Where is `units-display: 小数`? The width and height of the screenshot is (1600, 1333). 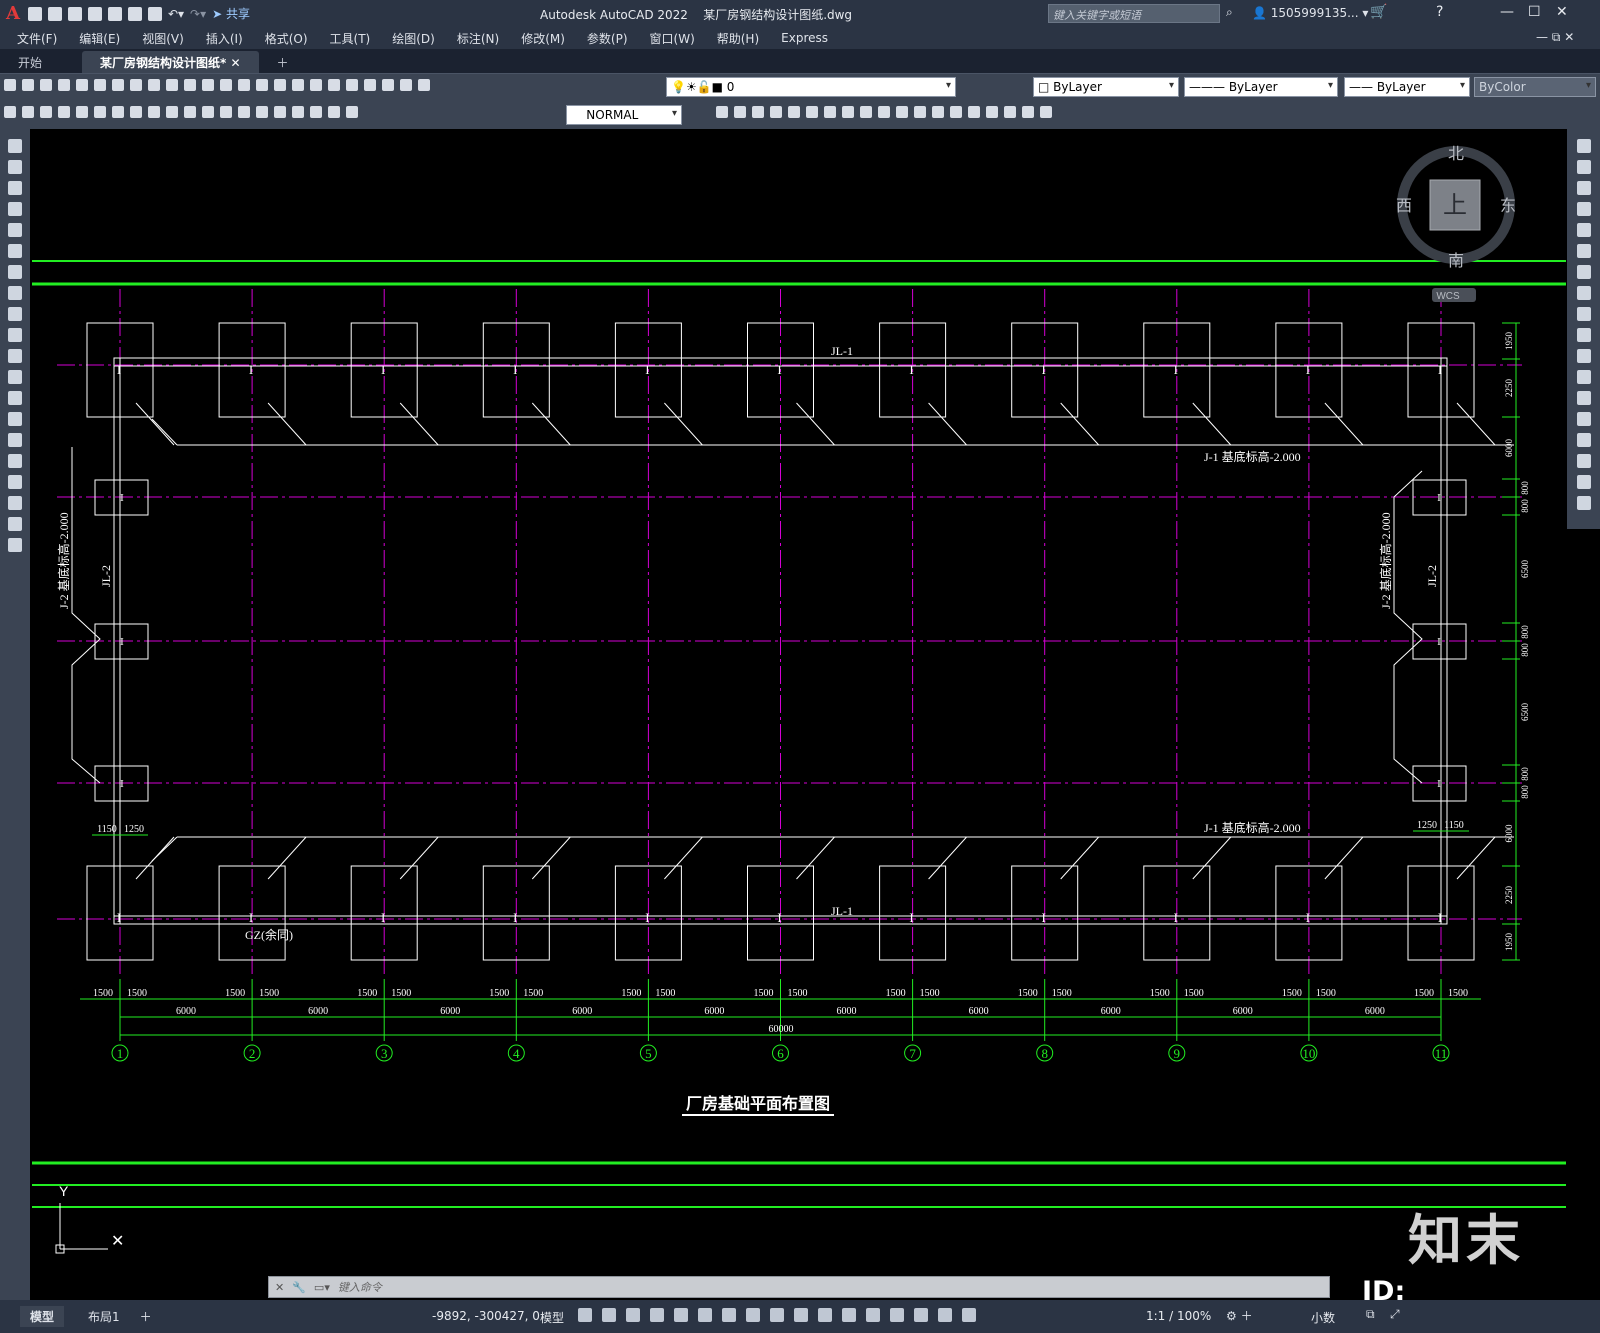
units-display: 小数 is located at coordinates (1323, 1317).